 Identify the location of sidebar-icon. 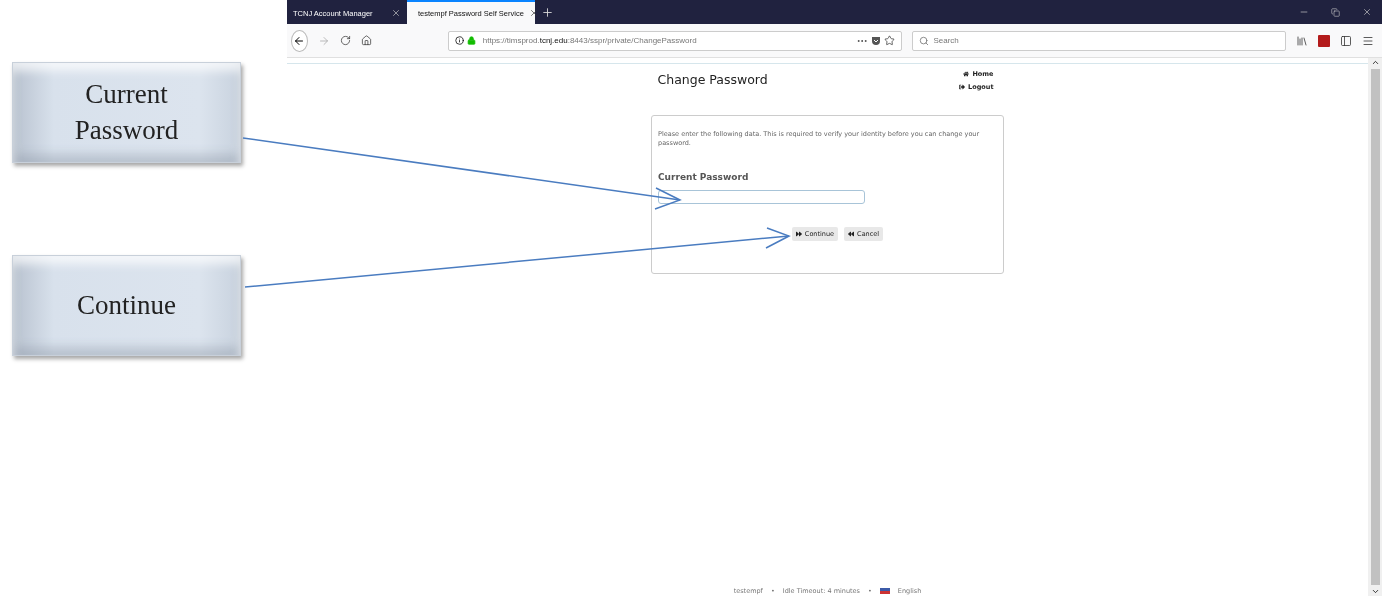
(1346, 40).